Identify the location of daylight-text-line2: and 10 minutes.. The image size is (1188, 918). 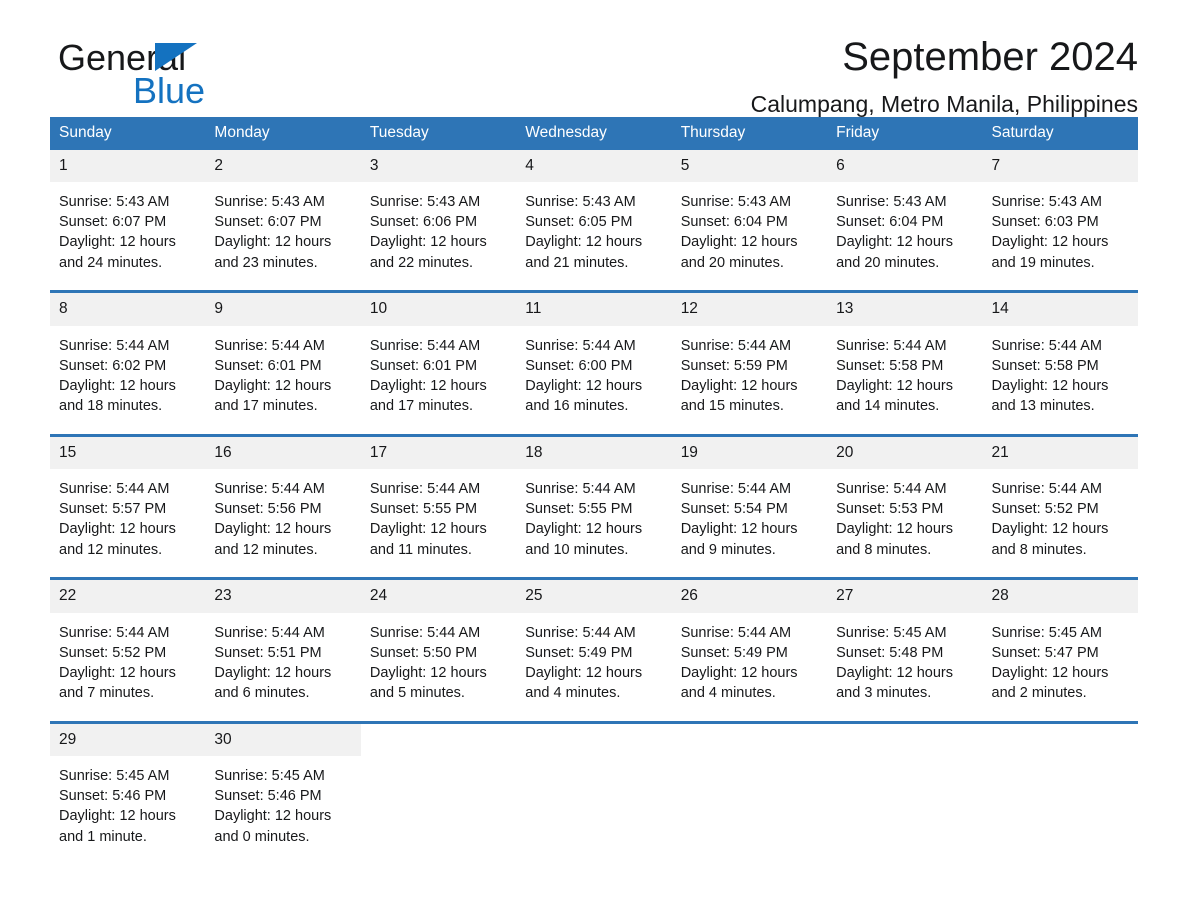
(577, 549).